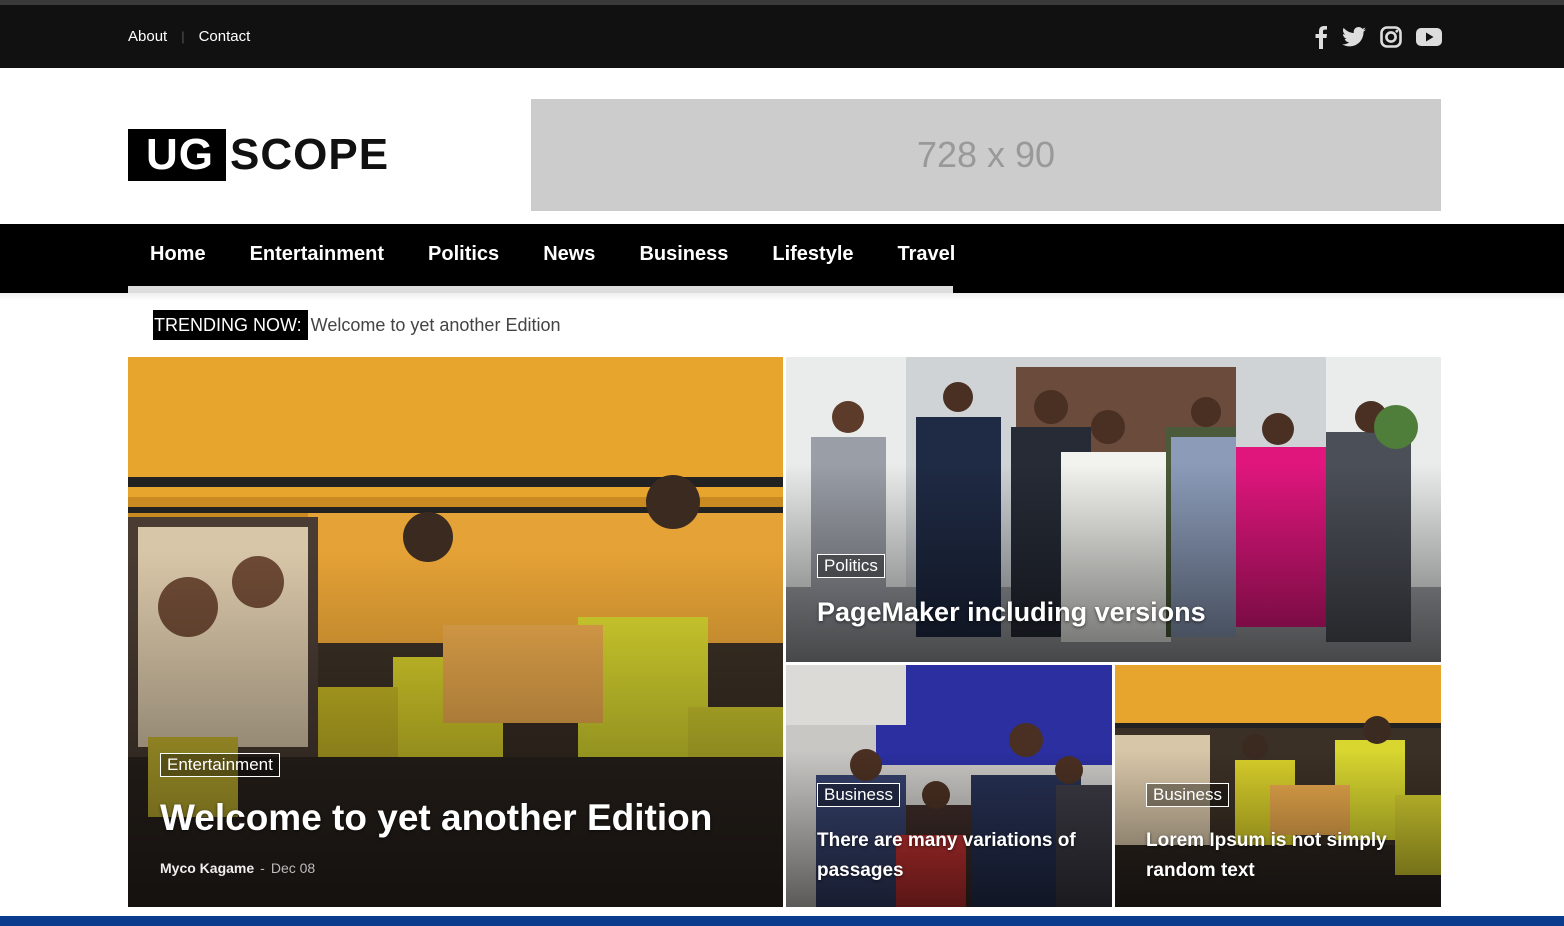 Image resolution: width=1564 pixels, height=926 pixels. Describe the element at coordinates (1354, 36) in the screenshot. I see `twitter-icon` at that location.